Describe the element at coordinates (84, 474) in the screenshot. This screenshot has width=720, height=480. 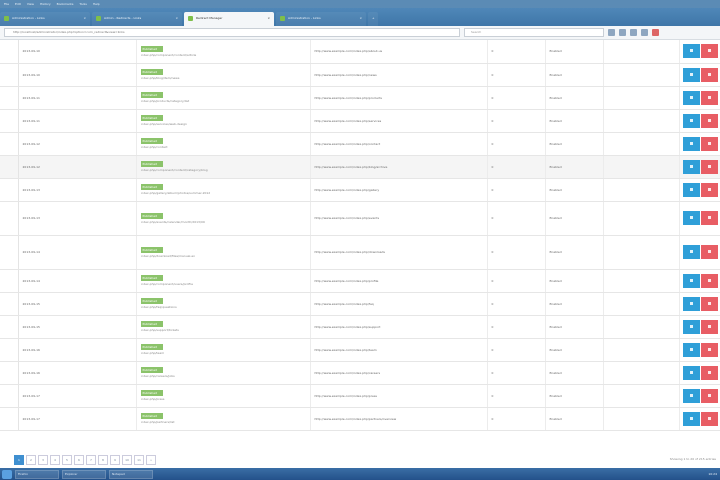
I see `taskbar-item: Explorer` at that location.